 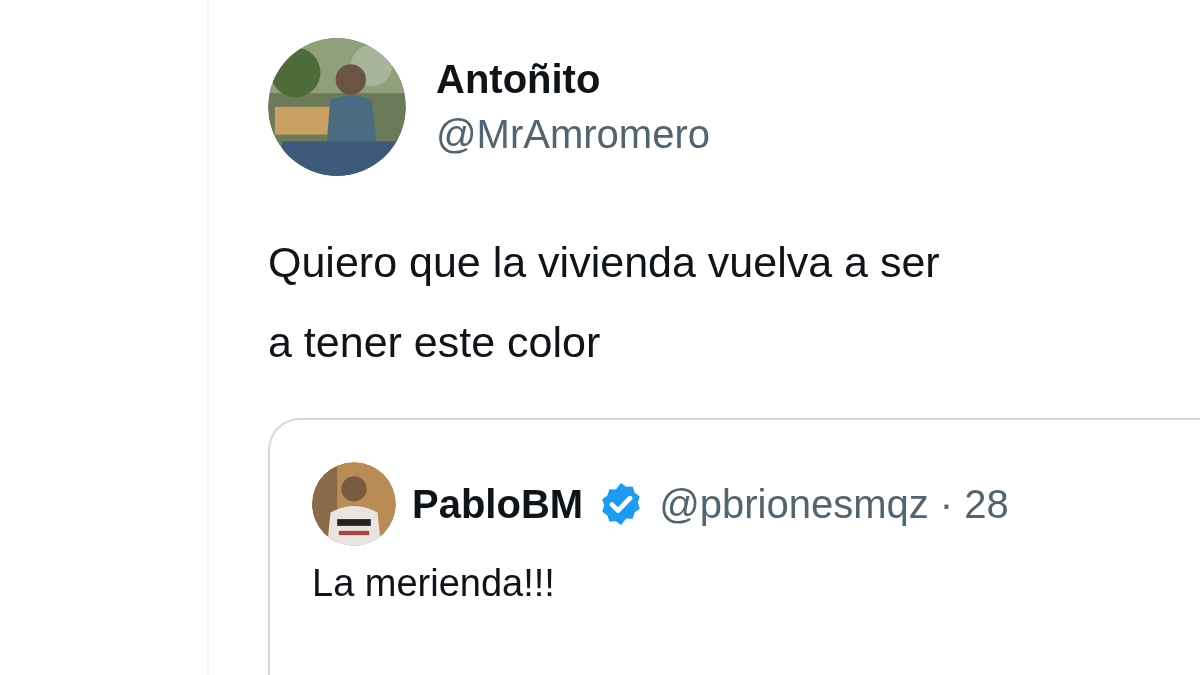 What do you see at coordinates (834, 504) in the screenshot?
I see `author-handle-and-time: @pbrionesmqz · 28` at bounding box center [834, 504].